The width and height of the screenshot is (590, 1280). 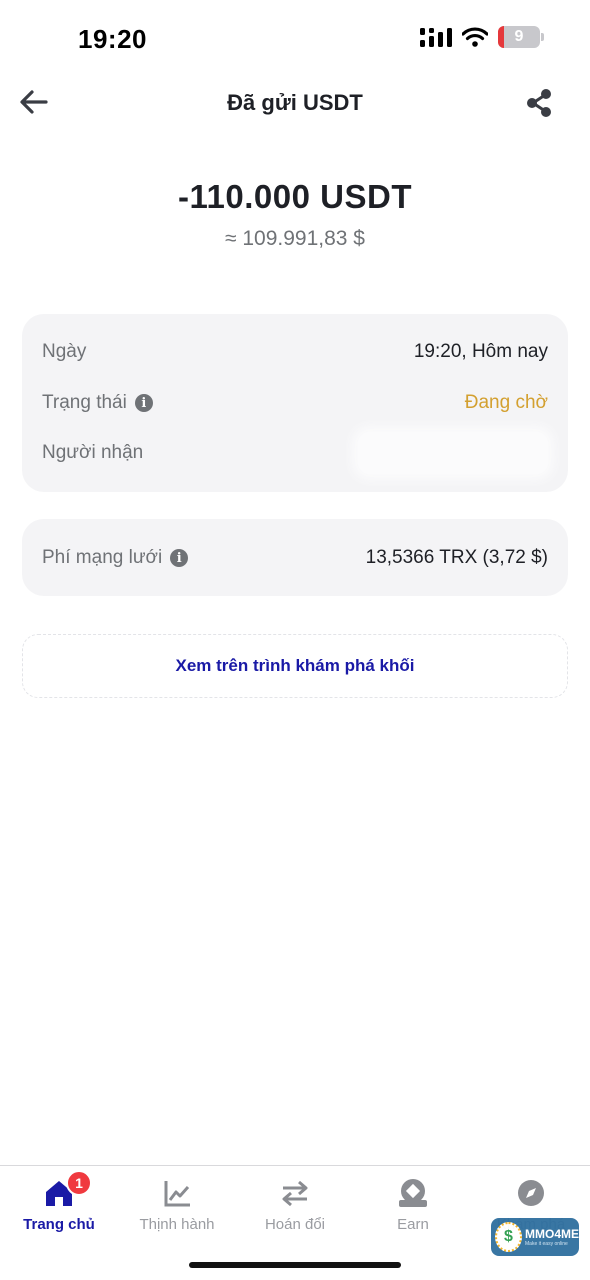 I want to click on page-title: Đã gửi USDT, so click(x=295, y=102).